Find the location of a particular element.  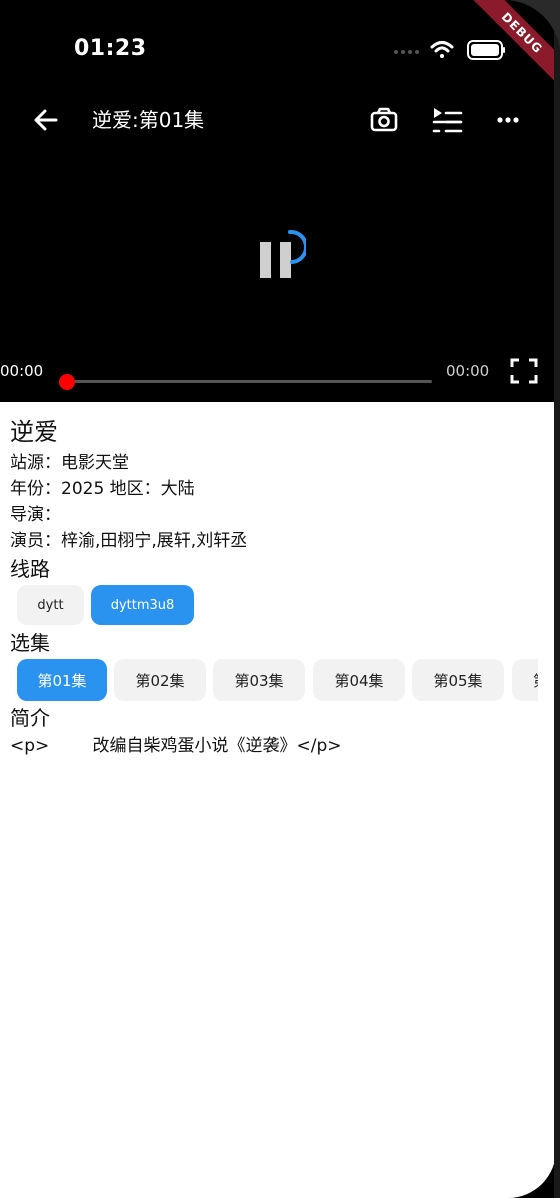

routes-heading: 线路 is located at coordinates (30, 569).